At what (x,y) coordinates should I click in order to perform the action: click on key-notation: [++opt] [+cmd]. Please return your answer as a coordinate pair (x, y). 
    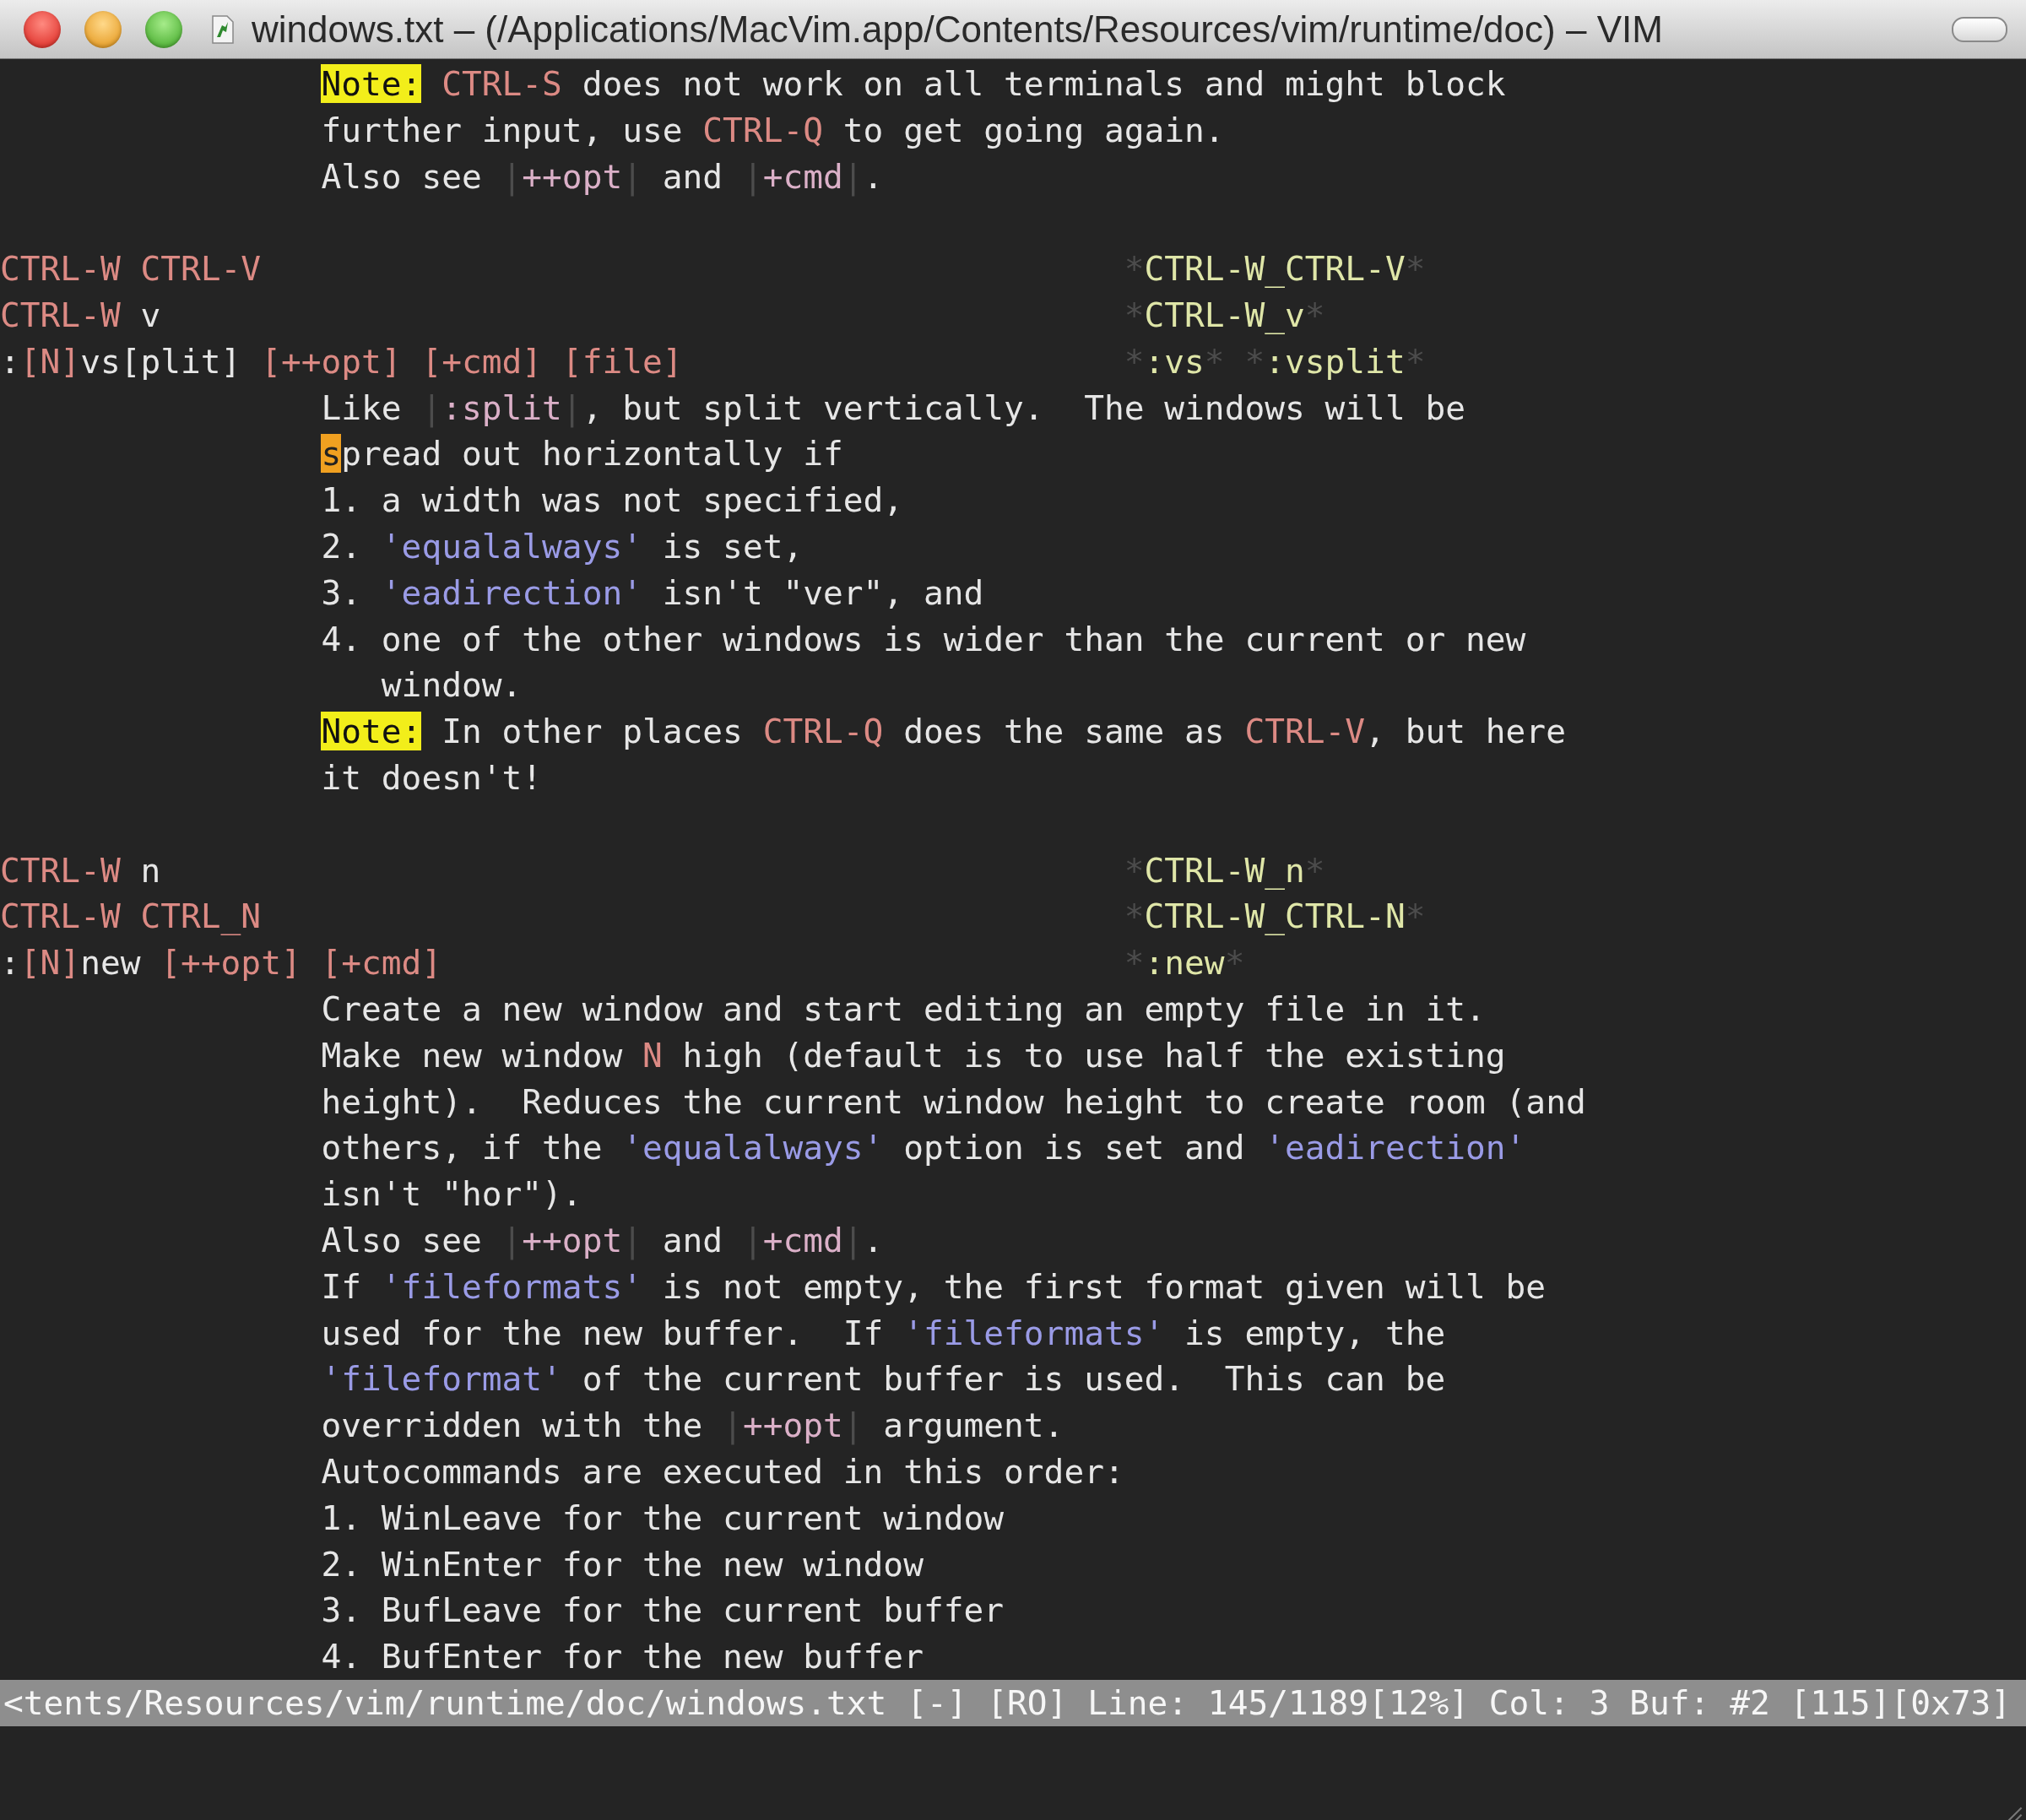
    Looking at the image, I should click on (301, 963).